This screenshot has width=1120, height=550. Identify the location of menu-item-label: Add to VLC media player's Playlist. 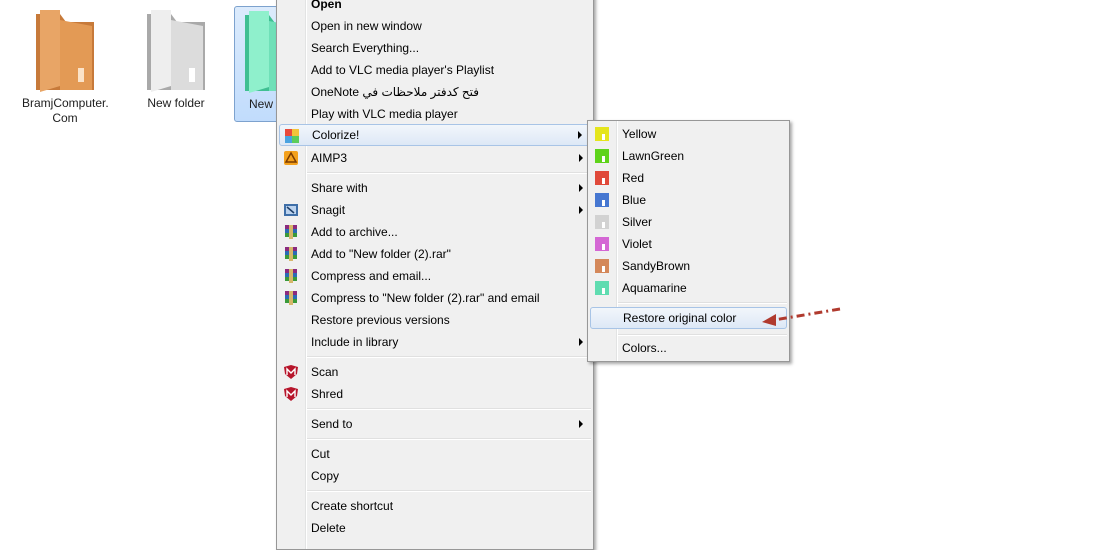
(403, 70).